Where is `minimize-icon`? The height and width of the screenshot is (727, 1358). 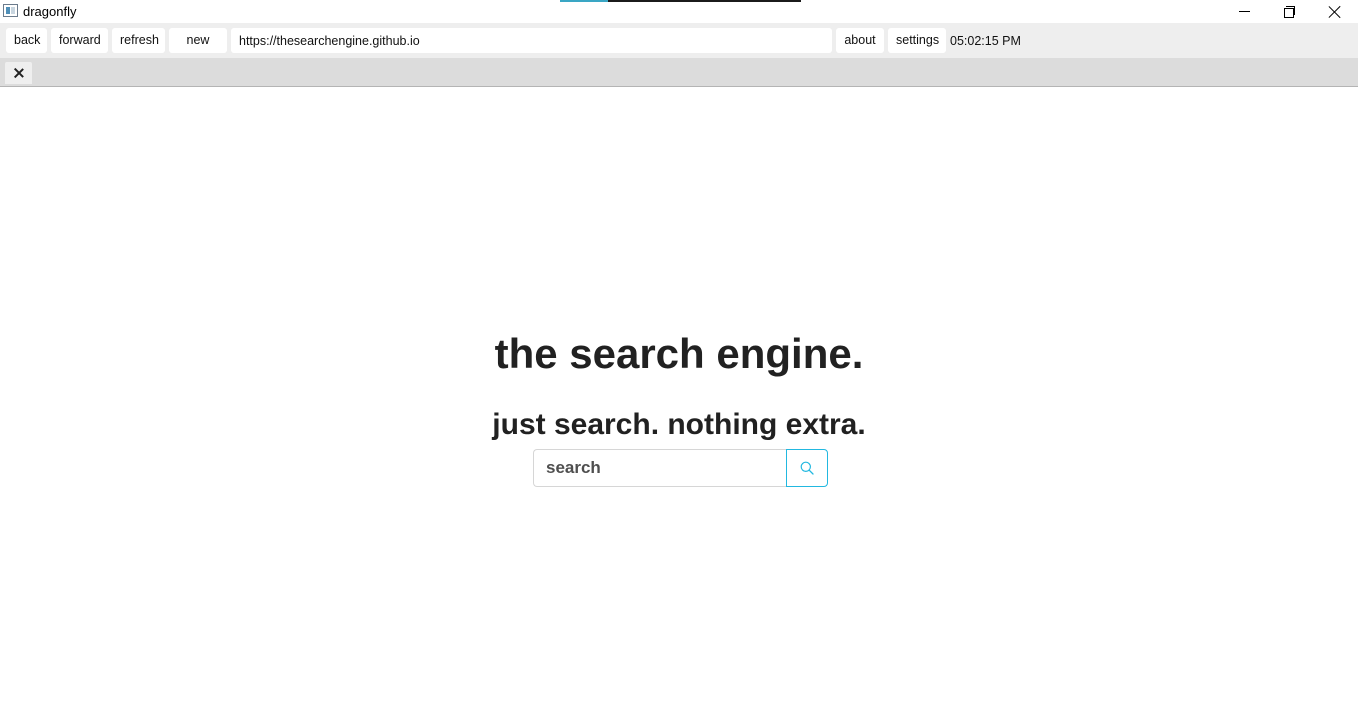
minimize-icon is located at coordinates (1244, 11).